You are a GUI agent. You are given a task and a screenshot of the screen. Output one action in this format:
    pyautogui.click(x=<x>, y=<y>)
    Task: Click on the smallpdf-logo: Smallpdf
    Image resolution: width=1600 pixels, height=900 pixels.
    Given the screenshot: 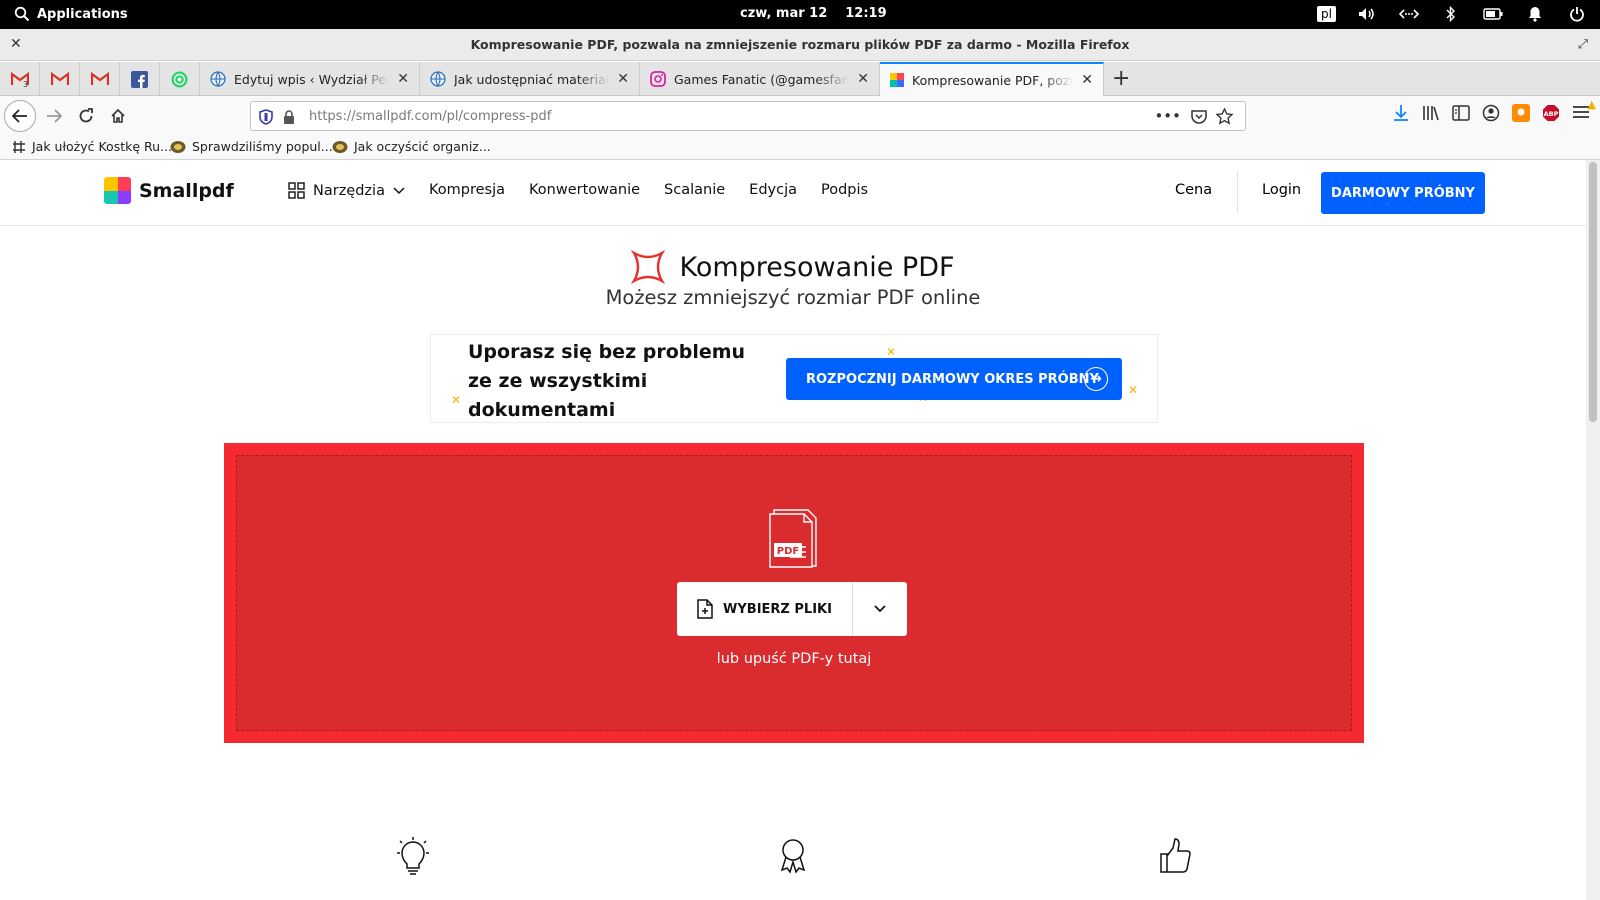 What is the action you would take?
    pyautogui.click(x=169, y=190)
    